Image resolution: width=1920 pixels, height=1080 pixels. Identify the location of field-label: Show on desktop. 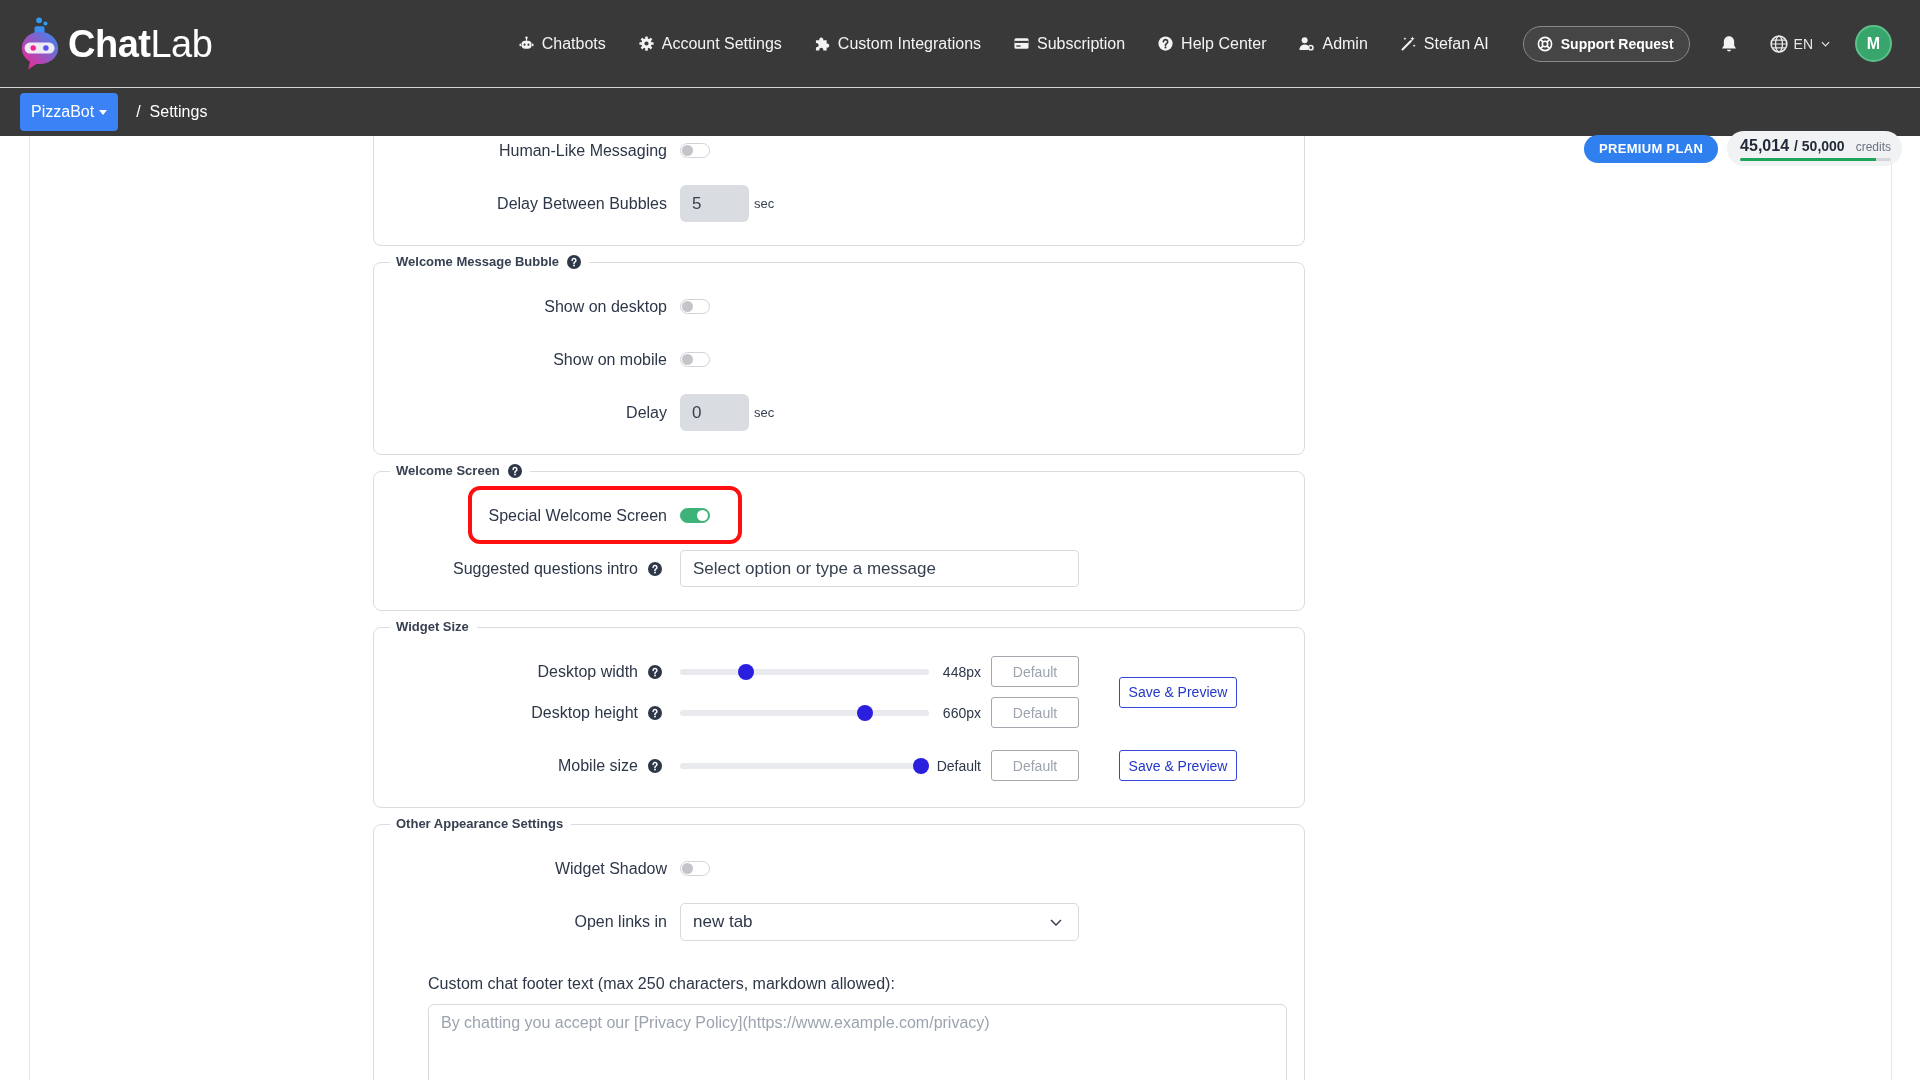
(605, 306).